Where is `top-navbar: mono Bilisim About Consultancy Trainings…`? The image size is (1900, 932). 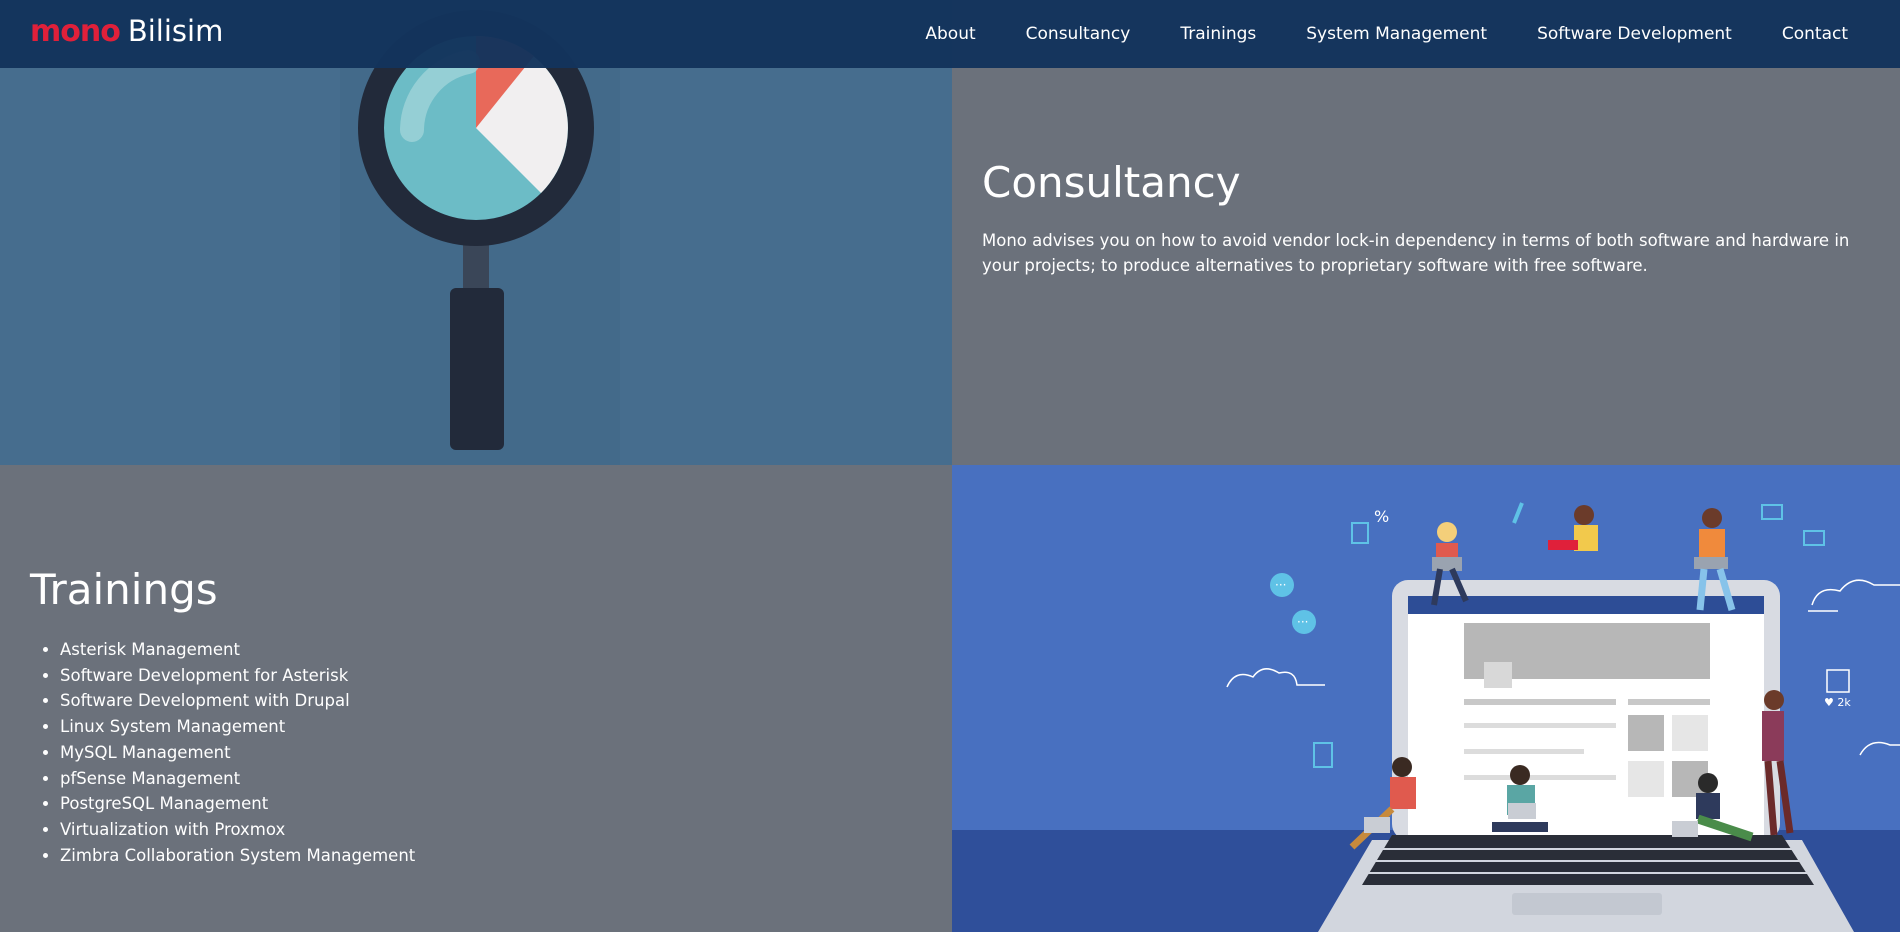 top-navbar: mono Bilisim About Consultancy Trainings… is located at coordinates (950, 34).